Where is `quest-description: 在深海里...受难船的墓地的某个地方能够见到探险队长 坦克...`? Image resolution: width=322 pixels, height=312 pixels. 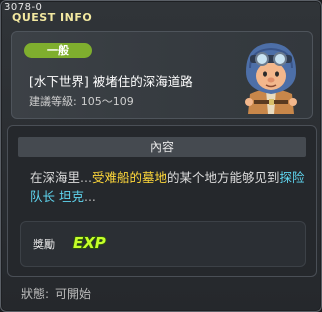
quest-description: 在深海里...受难船的墓地的某个地方能够见到探险队长 坦克... is located at coordinates (170, 187).